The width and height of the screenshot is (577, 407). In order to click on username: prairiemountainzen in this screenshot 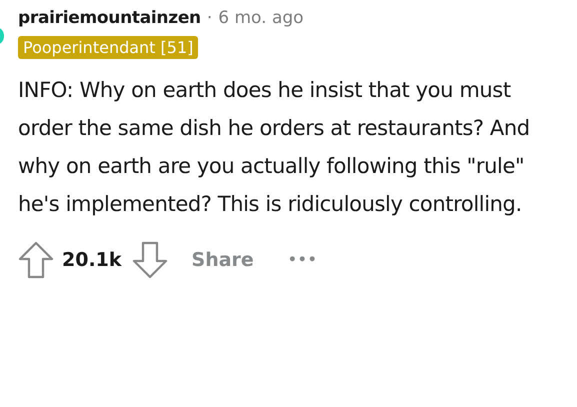, I will do `click(109, 18)`.